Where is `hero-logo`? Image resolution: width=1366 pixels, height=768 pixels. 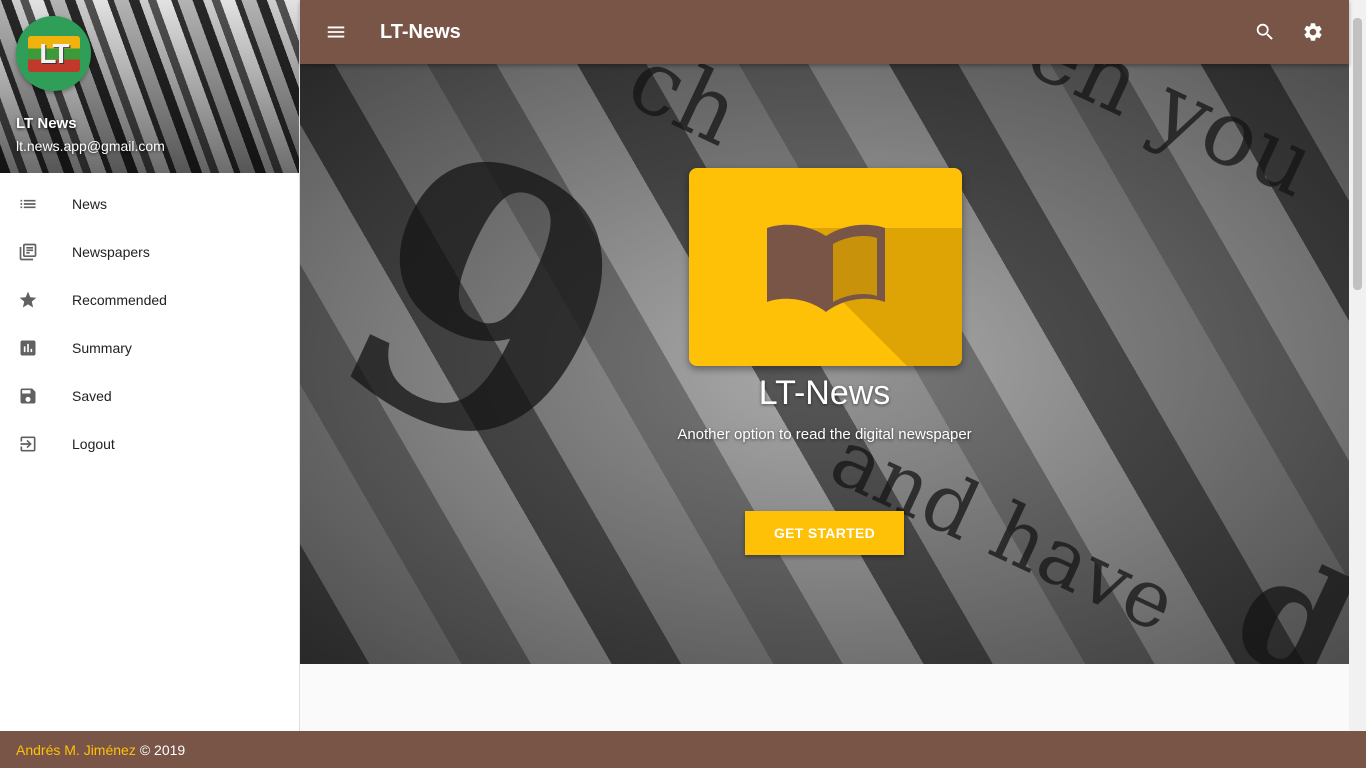 hero-logo is located at coordinates (825, 267).